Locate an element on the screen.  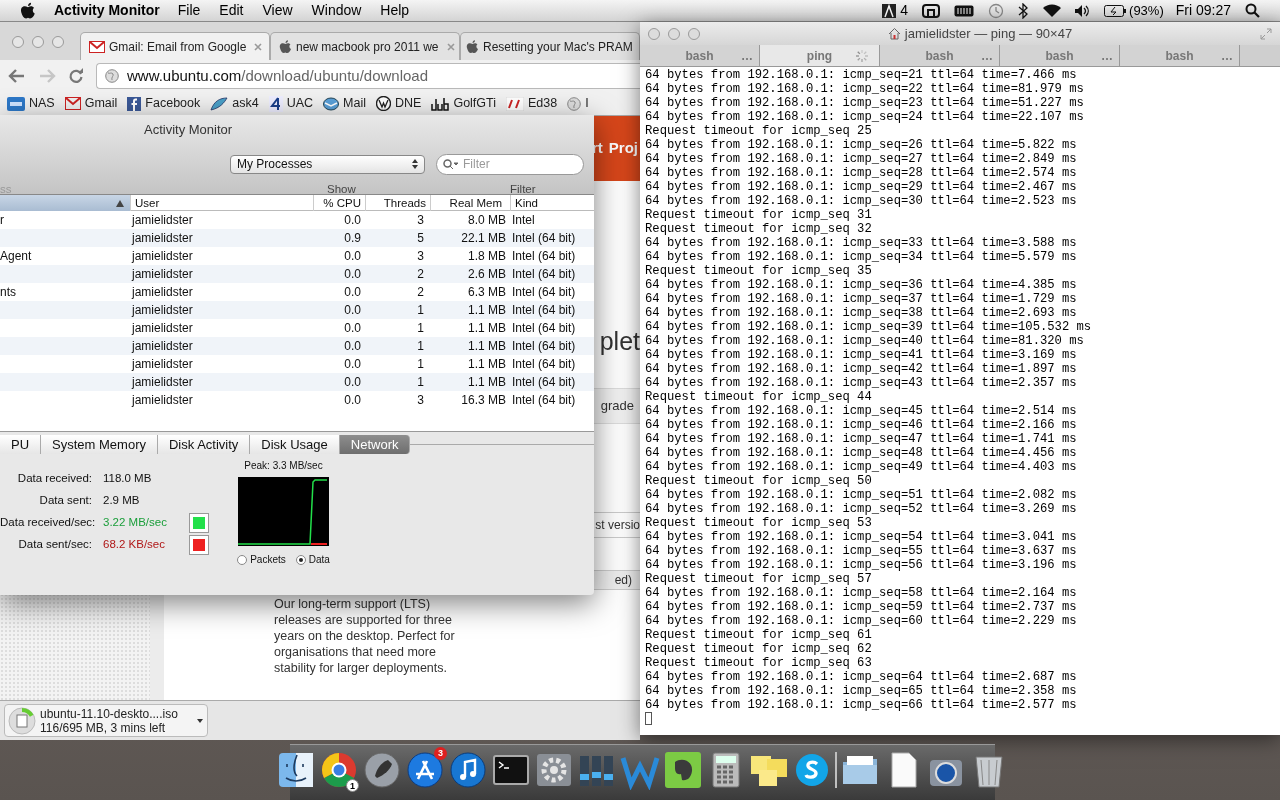
bookmark: Ed38 is located at coordinates (532, 103).